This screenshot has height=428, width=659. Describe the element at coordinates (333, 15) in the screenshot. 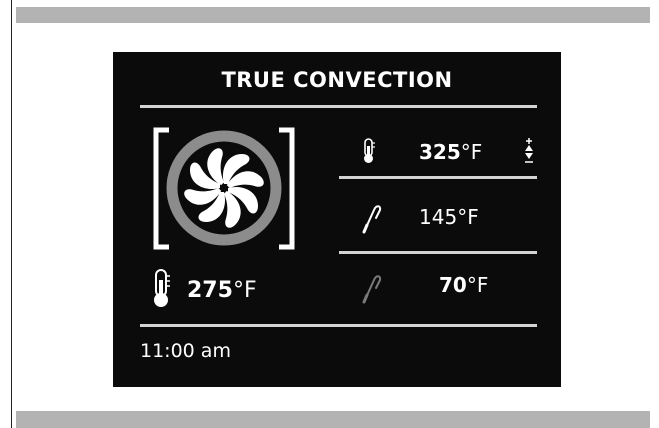

I see `top-gray-bar` at that location.